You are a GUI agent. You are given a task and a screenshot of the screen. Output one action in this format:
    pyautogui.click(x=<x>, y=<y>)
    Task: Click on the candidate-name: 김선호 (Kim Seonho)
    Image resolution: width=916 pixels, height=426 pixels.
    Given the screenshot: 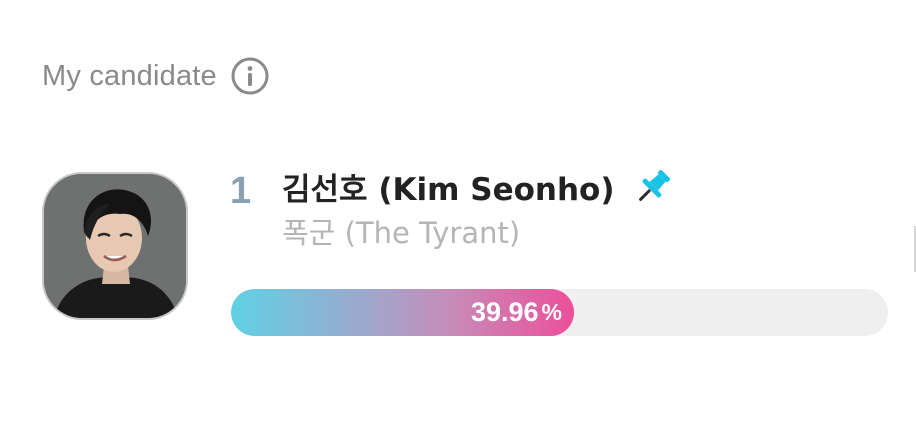 What is the action you would take?
    pyautogui.click(x=448, y=190)
    